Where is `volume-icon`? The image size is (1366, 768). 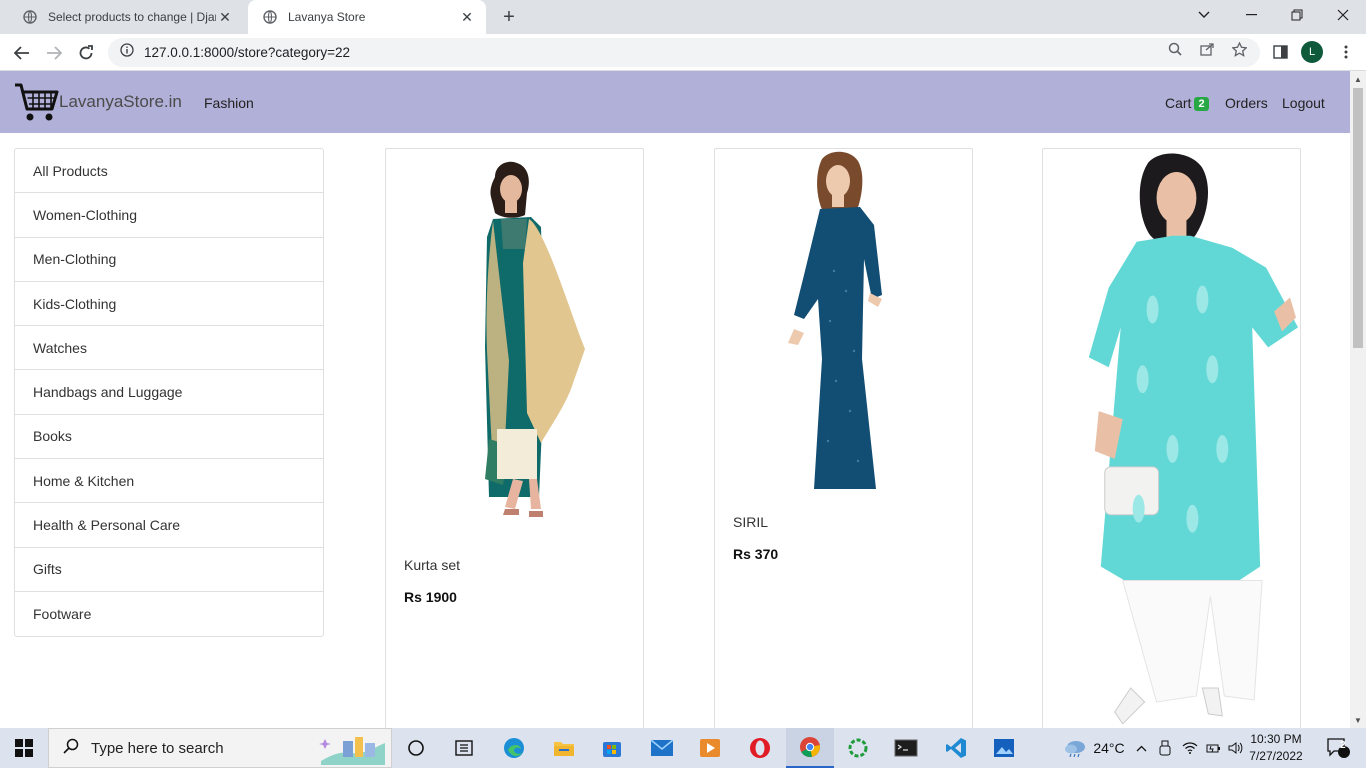
volume-icon is located at coordinates (1236, 748).